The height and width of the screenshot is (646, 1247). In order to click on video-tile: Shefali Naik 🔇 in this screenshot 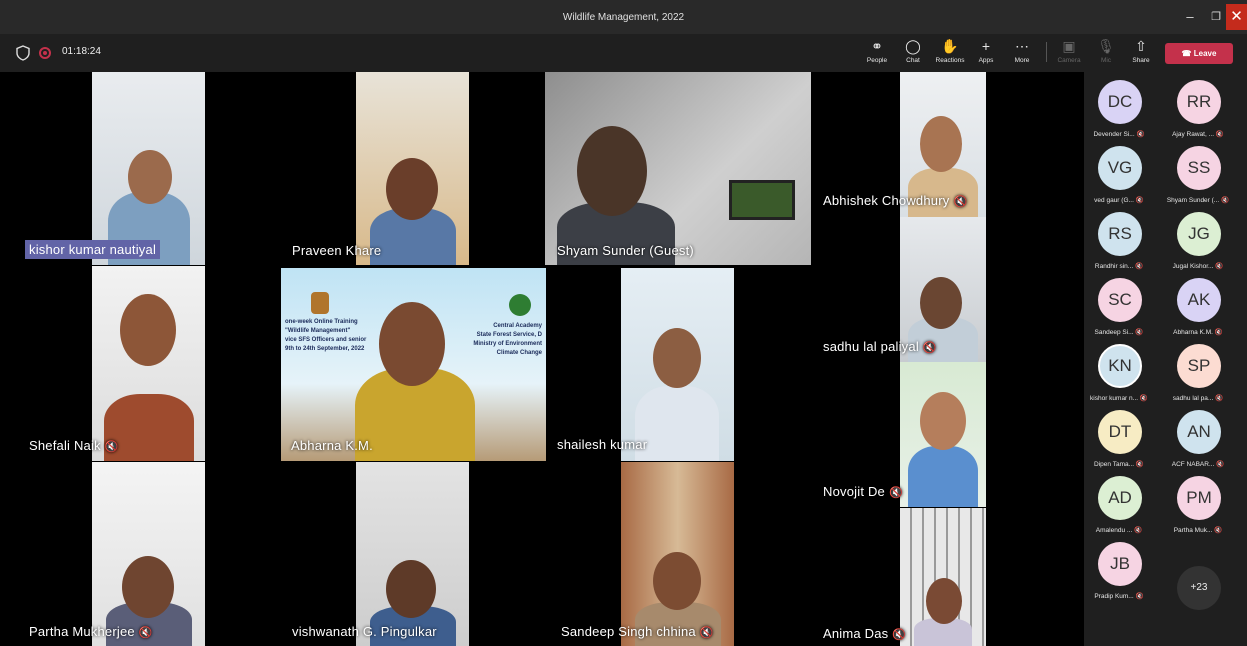, I will do `click(139, 363)`.